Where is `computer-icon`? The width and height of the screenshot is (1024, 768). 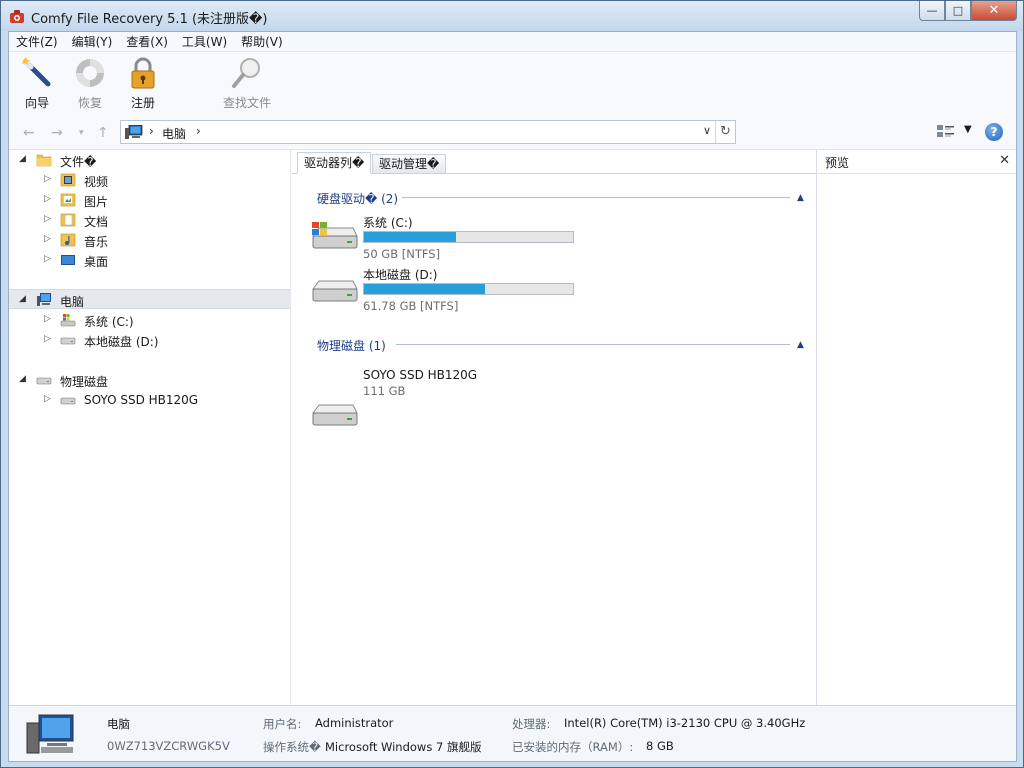 computer-icon is located at coordinates (44, 299).